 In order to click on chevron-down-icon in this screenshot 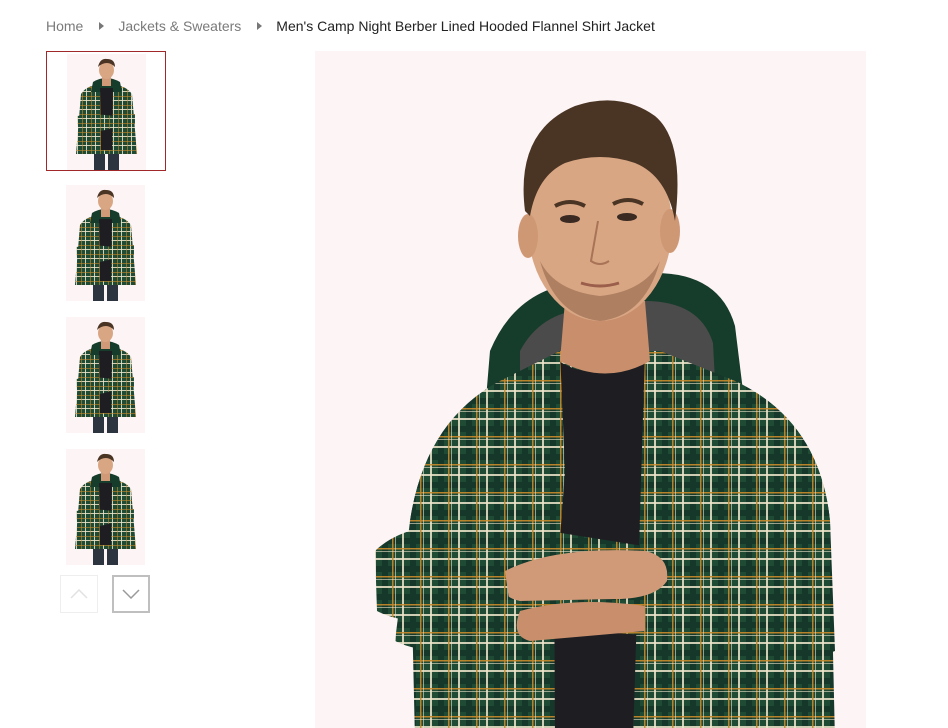, I will do `click(131, 594)`.